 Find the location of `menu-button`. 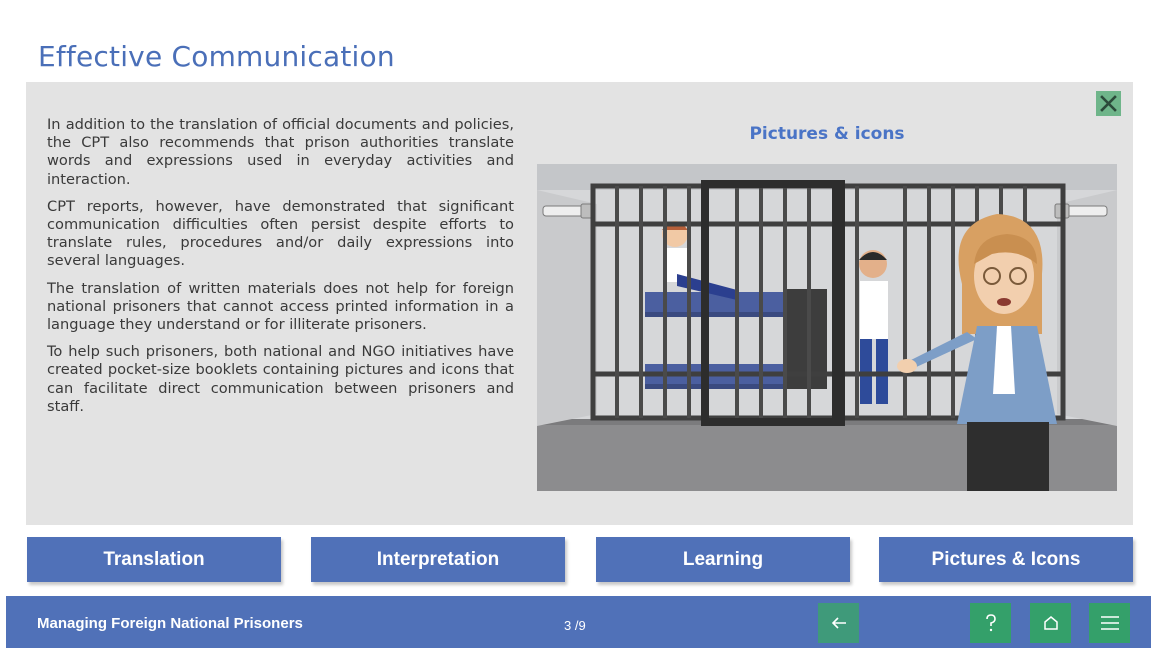

menu-button is located at coordinates (1109, 623).